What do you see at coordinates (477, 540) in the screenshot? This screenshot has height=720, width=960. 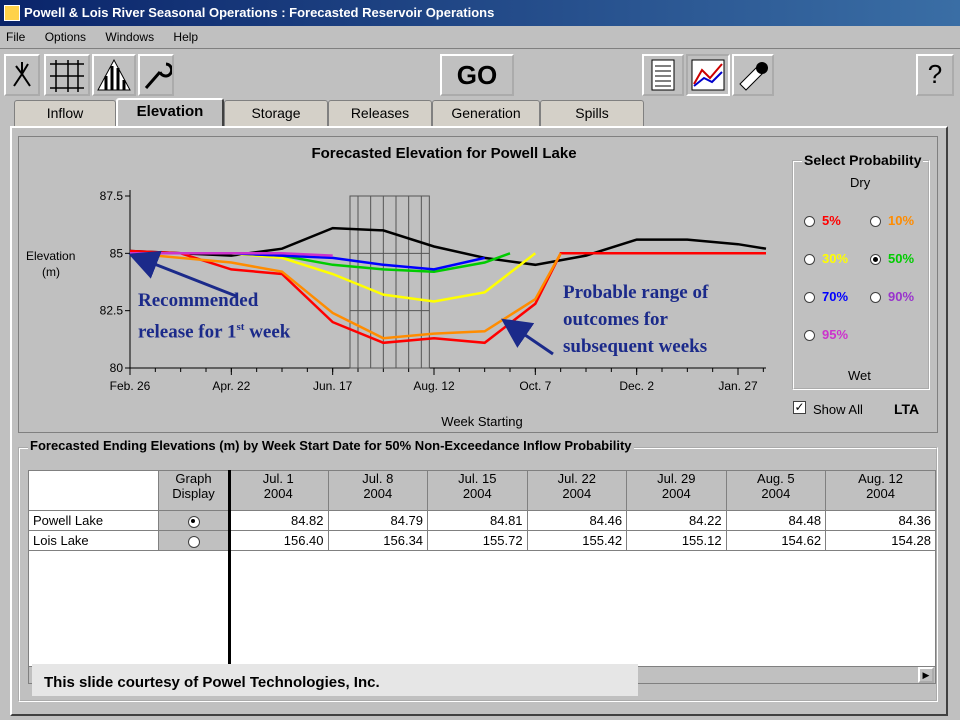 I see `value-cell: 155.72` at bounding box center [477, 540].